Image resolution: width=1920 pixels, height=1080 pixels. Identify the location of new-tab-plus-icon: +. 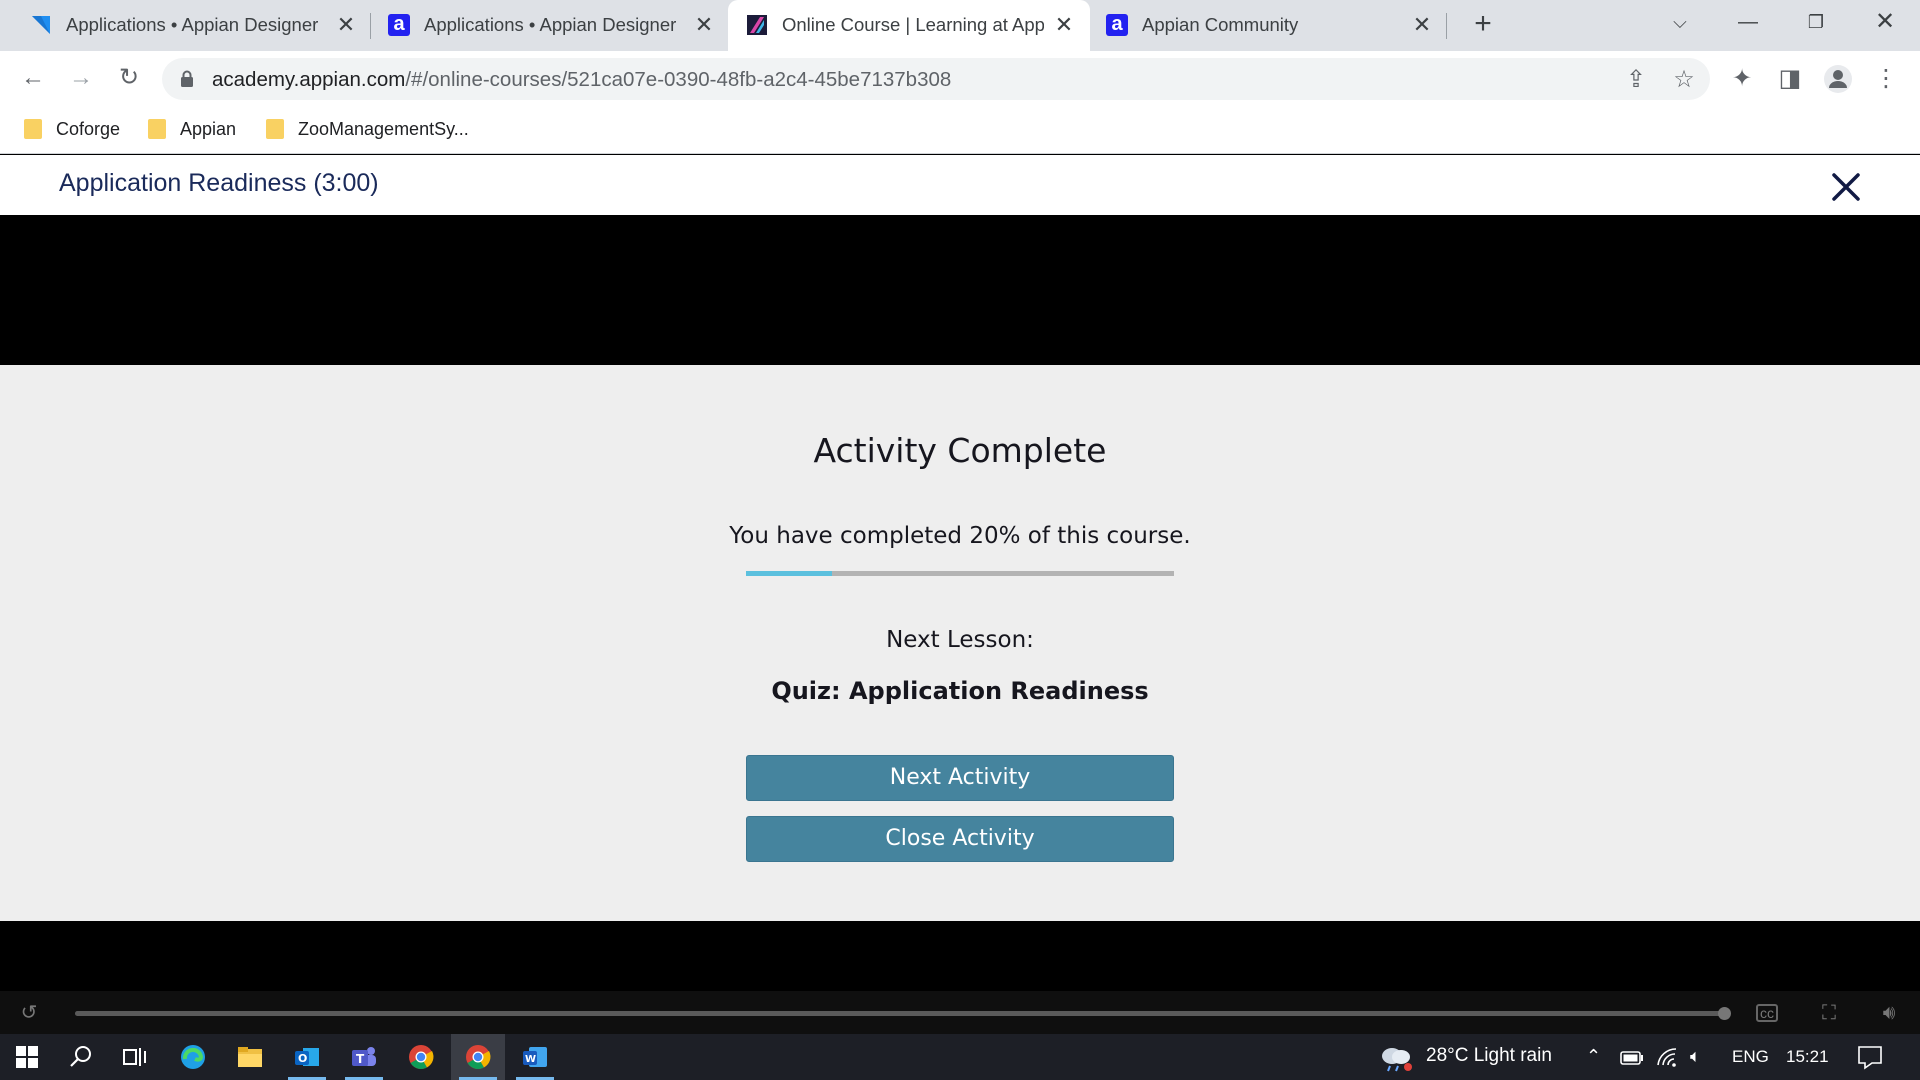
(1483, 25).